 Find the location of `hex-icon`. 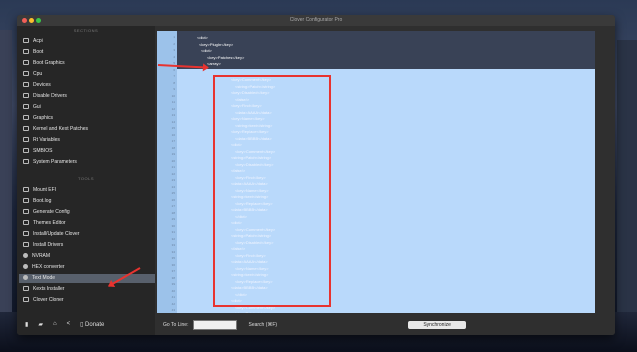

hex-icon is located at coordinates (25, 267).